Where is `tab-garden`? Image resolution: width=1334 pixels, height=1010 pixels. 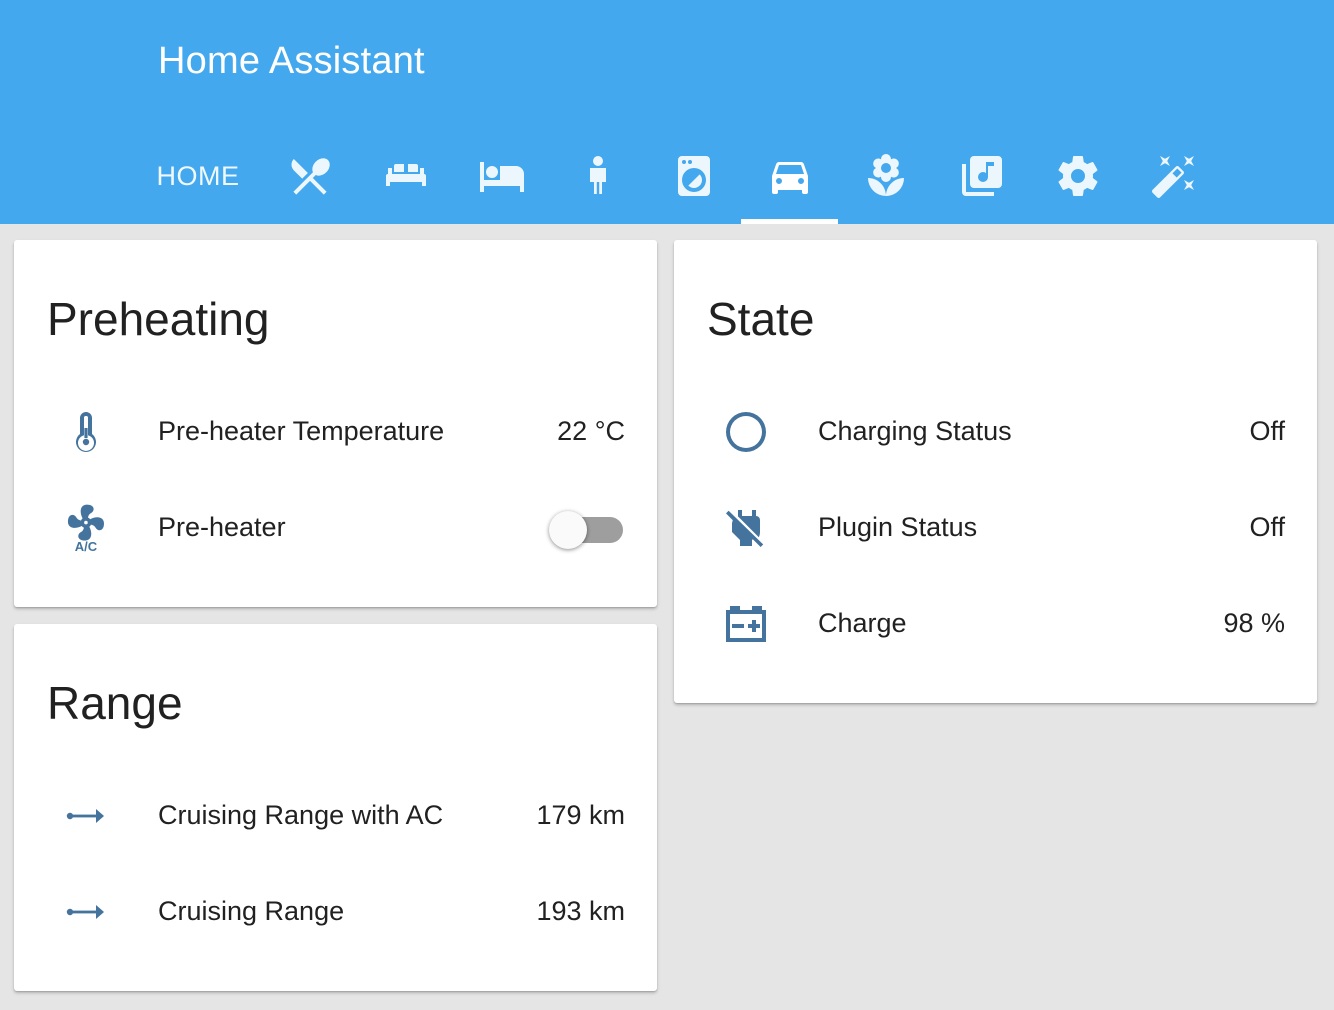
tab-garden is located at coordinates (886, 176).